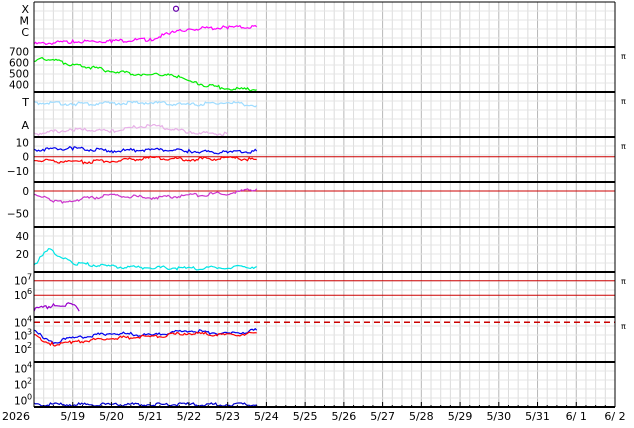  What do you see at coordinates (111, 416) in the screenshot?
I see `x-tick-label: 5/20` at bounding box center [111, 416].